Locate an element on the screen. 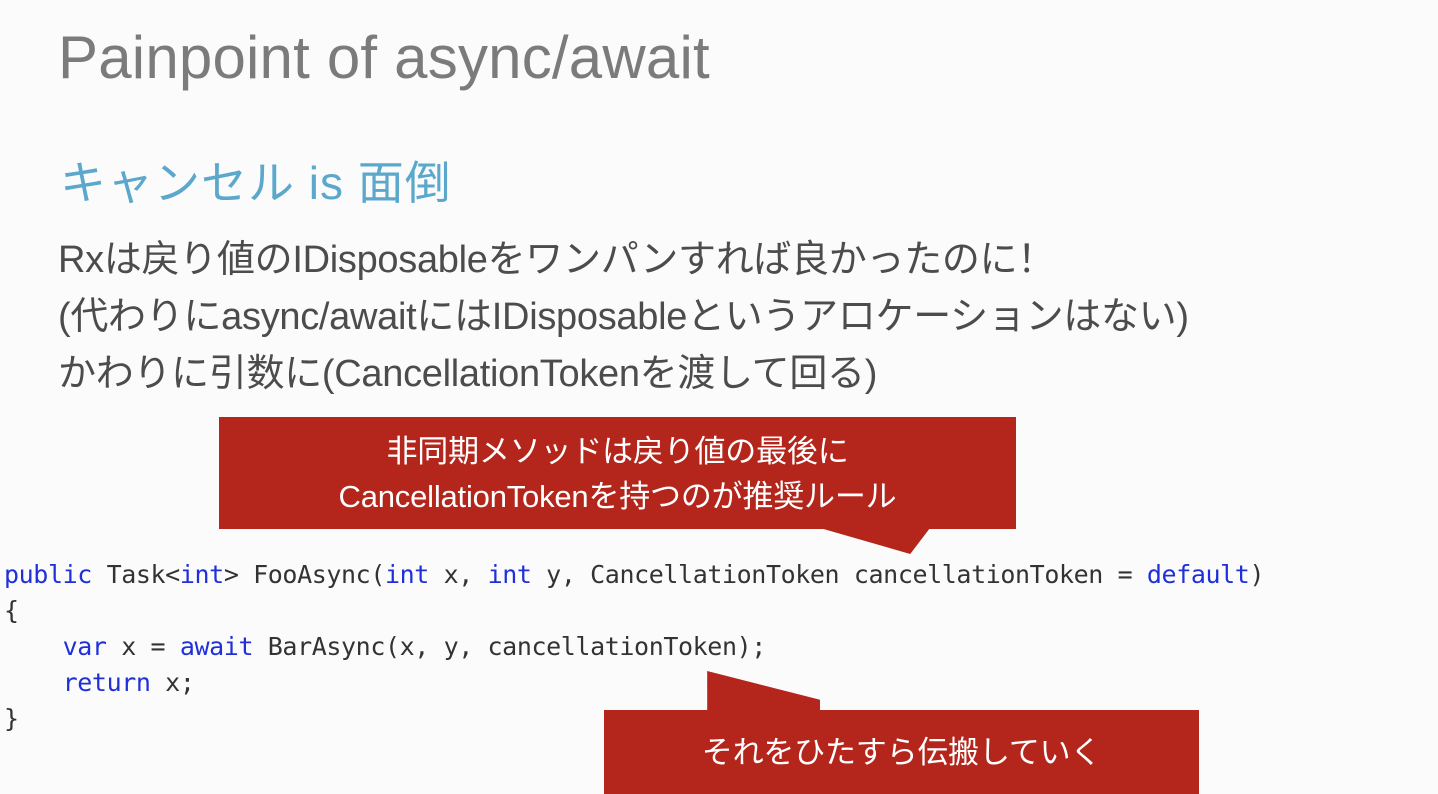 This screenshot has width=1438, height=794. code-line: return x; is located at coordinates (634, 683).